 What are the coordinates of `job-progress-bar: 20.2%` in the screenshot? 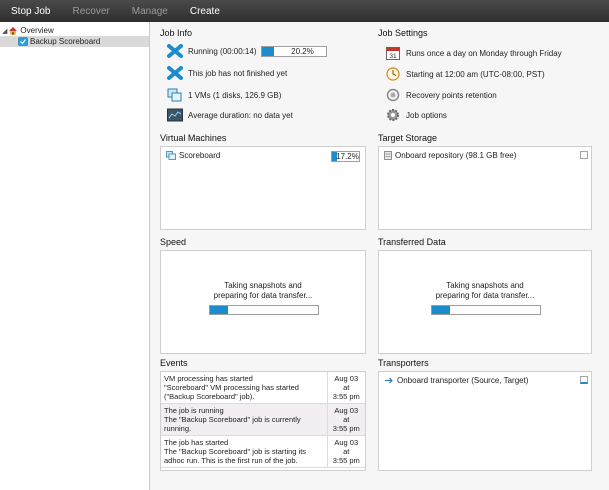 It's located at (293, 51).